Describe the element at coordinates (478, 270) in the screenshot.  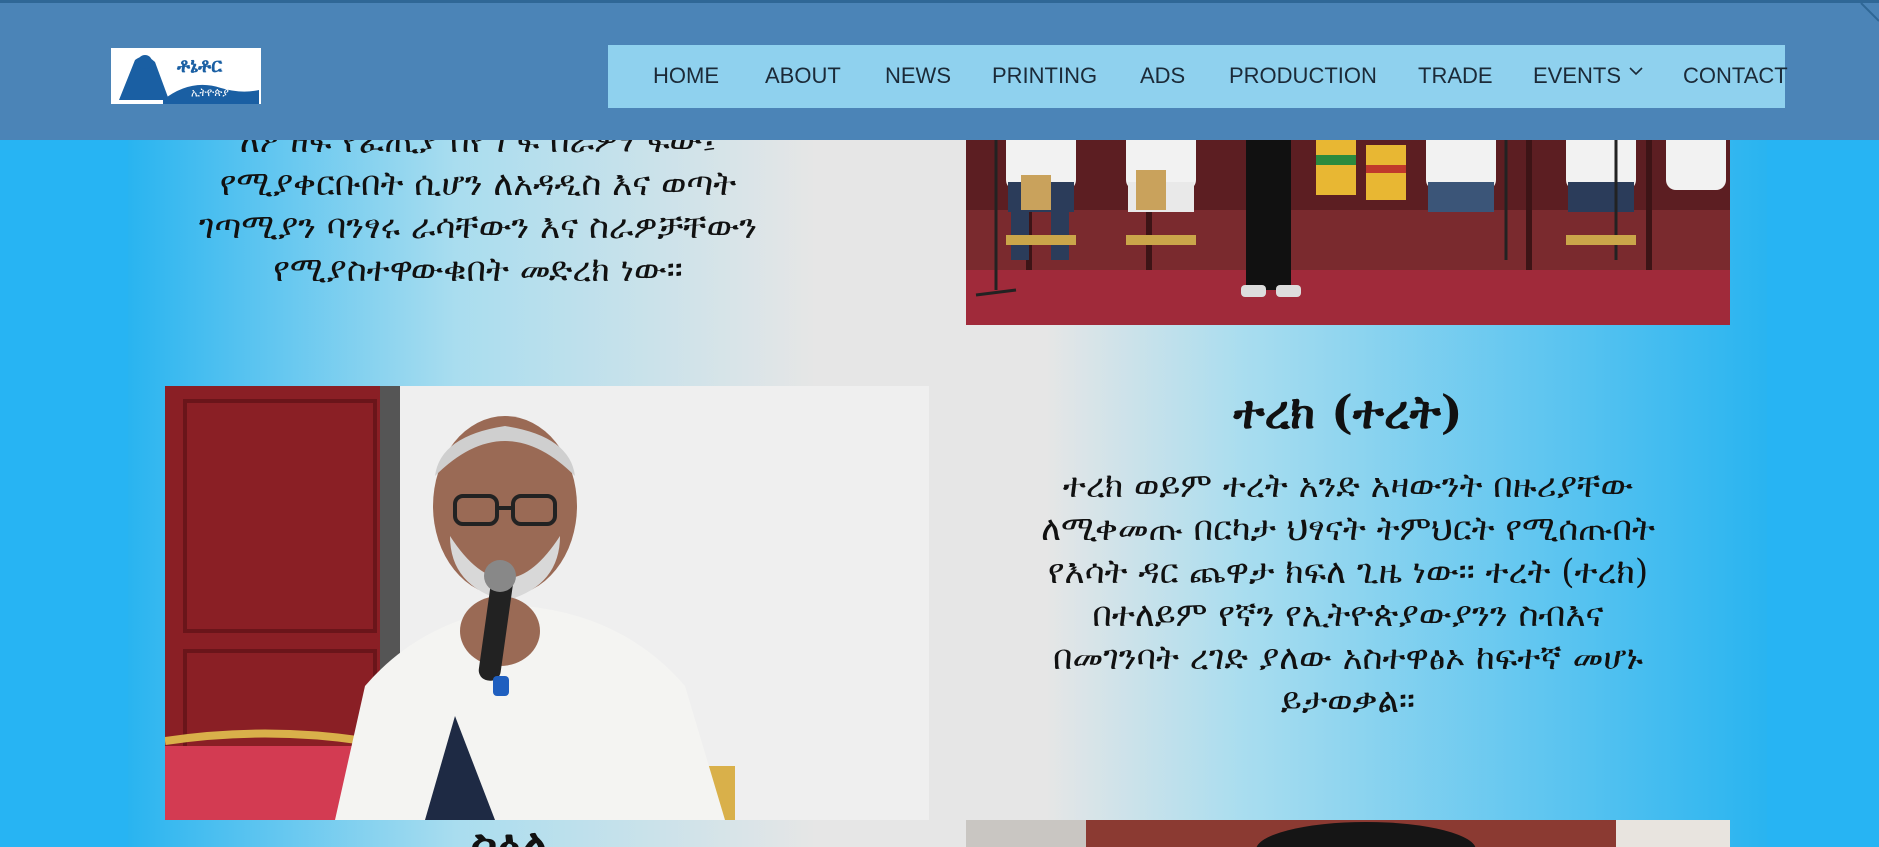
I see `paragraph-line: የሚያስተዋውቁበት መድረክ ነው፡፡` at that location.